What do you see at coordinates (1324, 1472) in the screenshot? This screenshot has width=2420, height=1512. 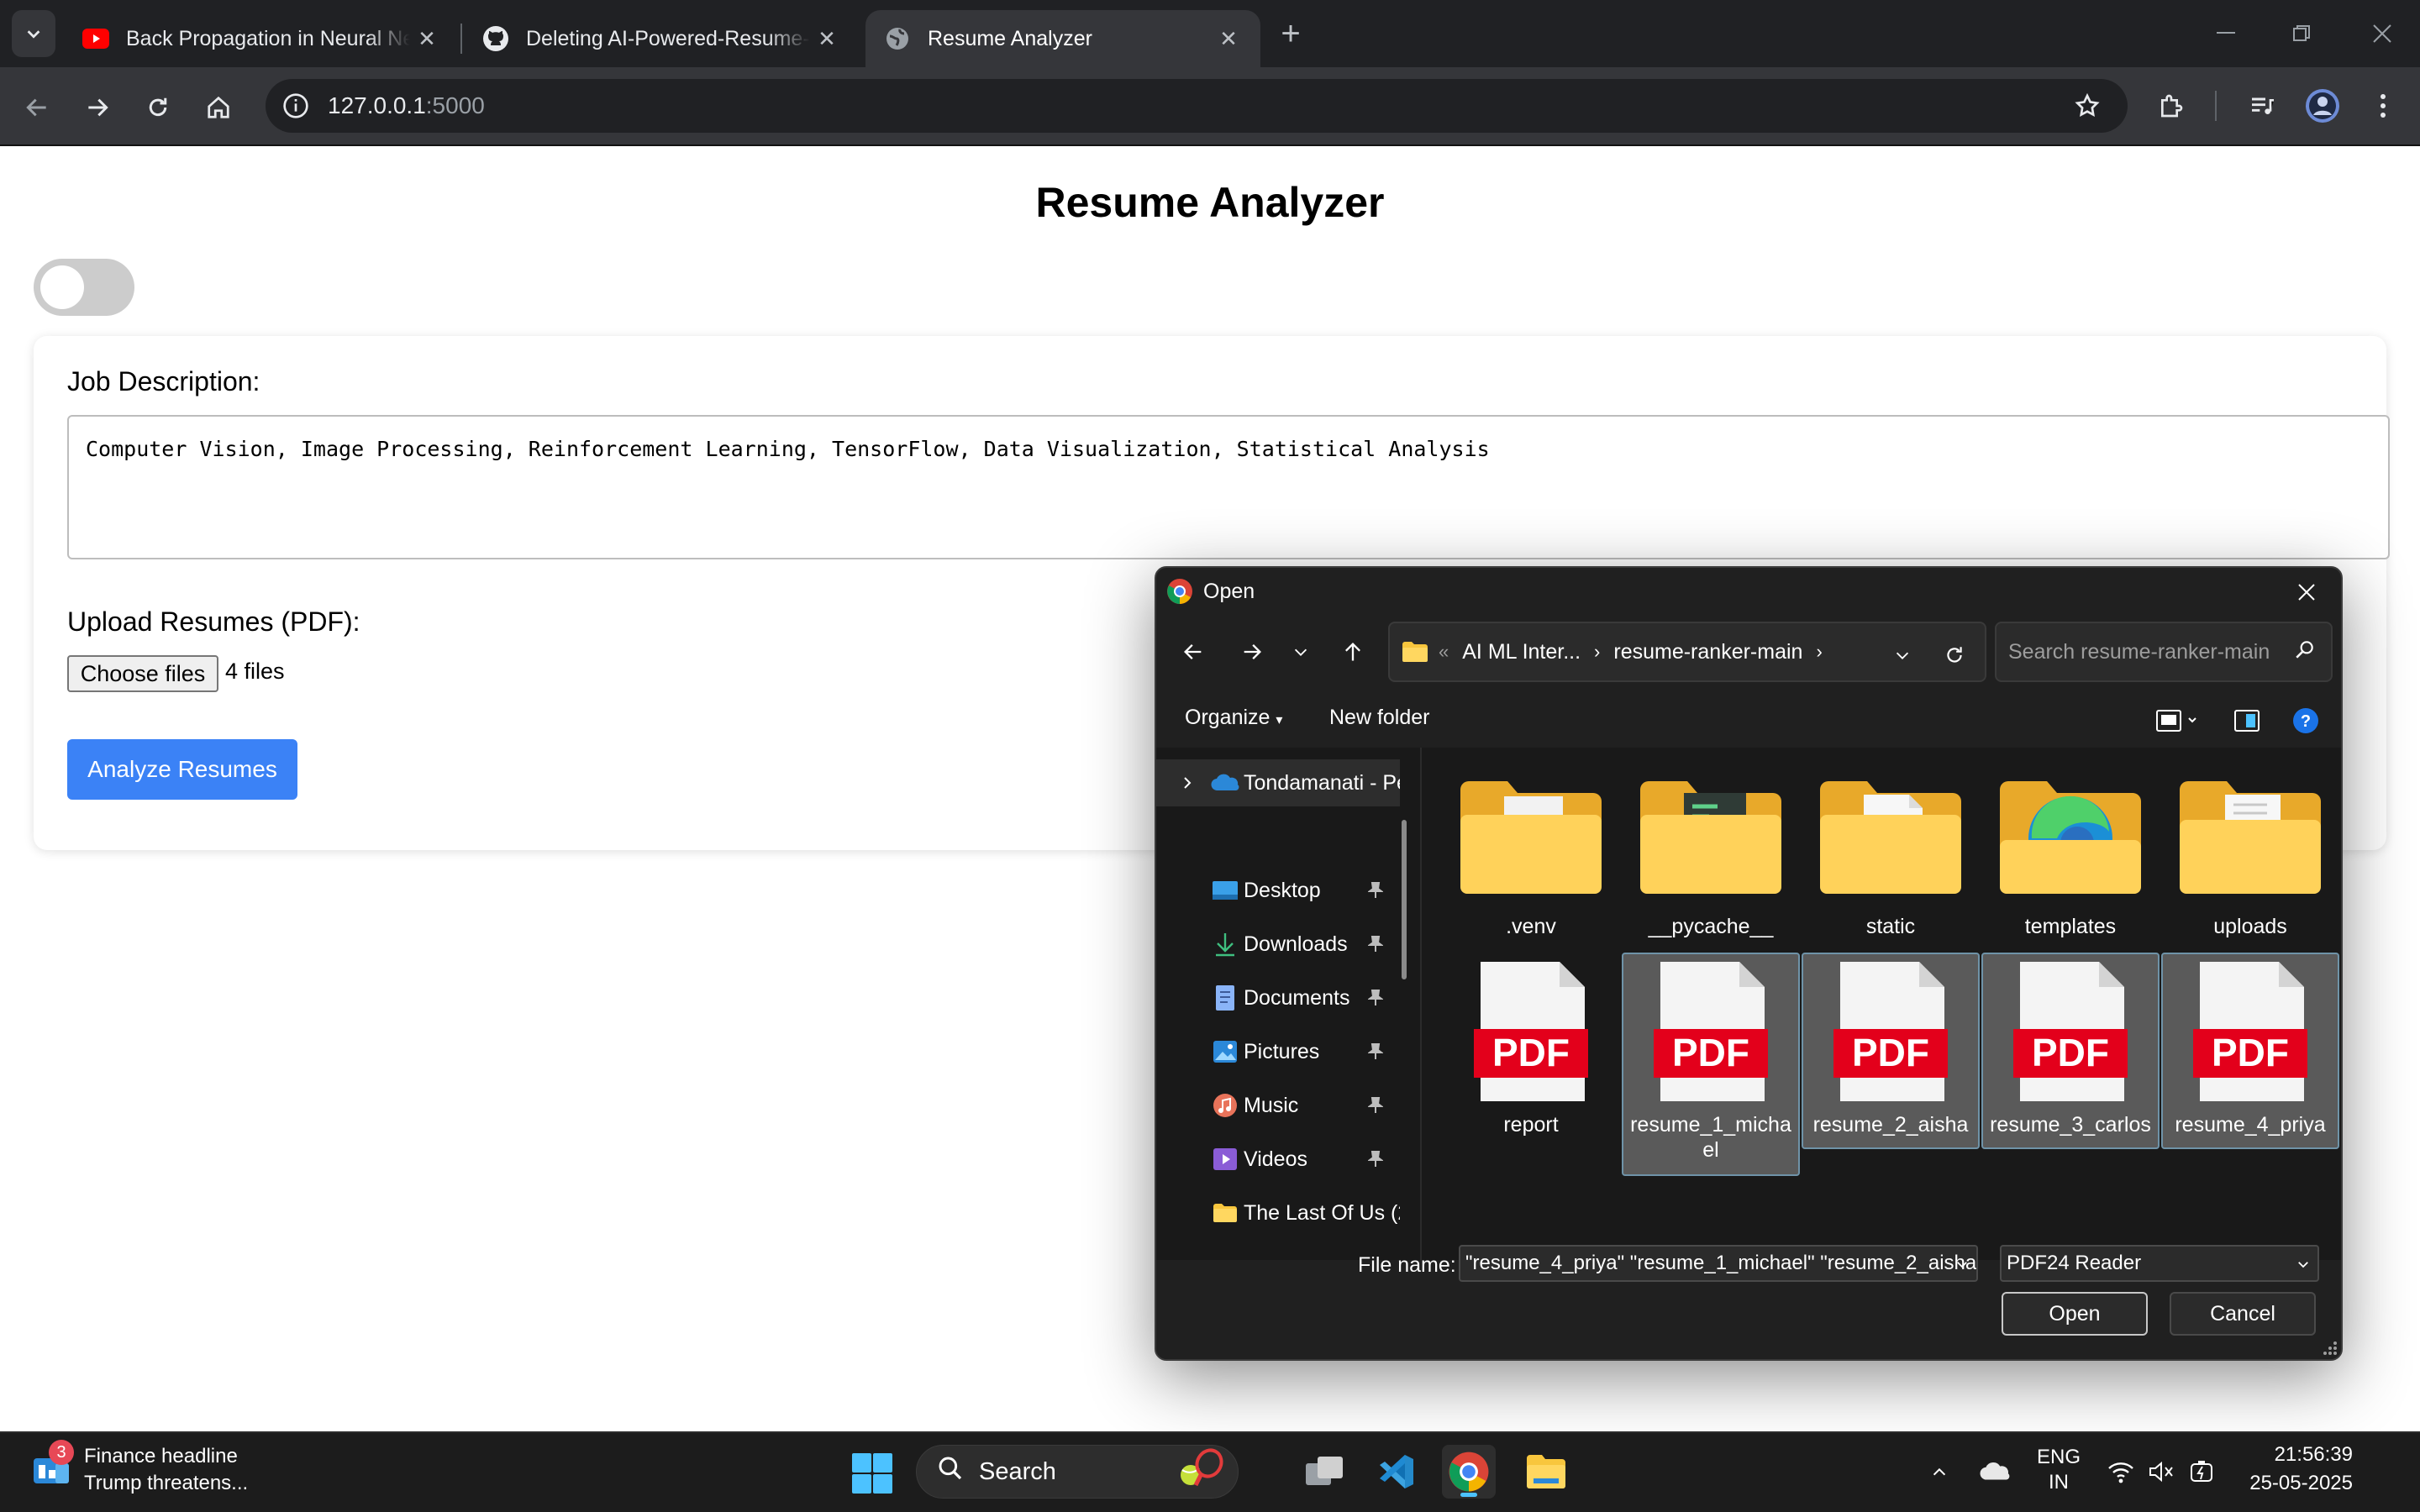 I see `taskbar-task-view` at bounding box center [1324, 1472].